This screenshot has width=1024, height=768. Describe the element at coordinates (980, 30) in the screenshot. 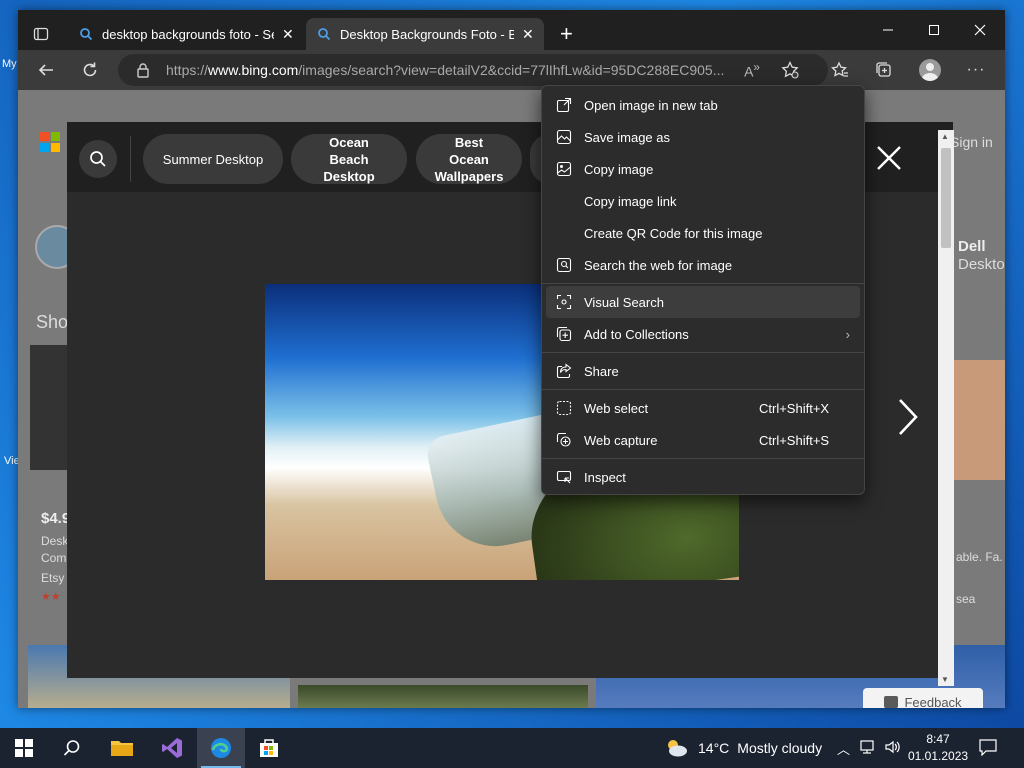

I see `close-window-button` at that location.